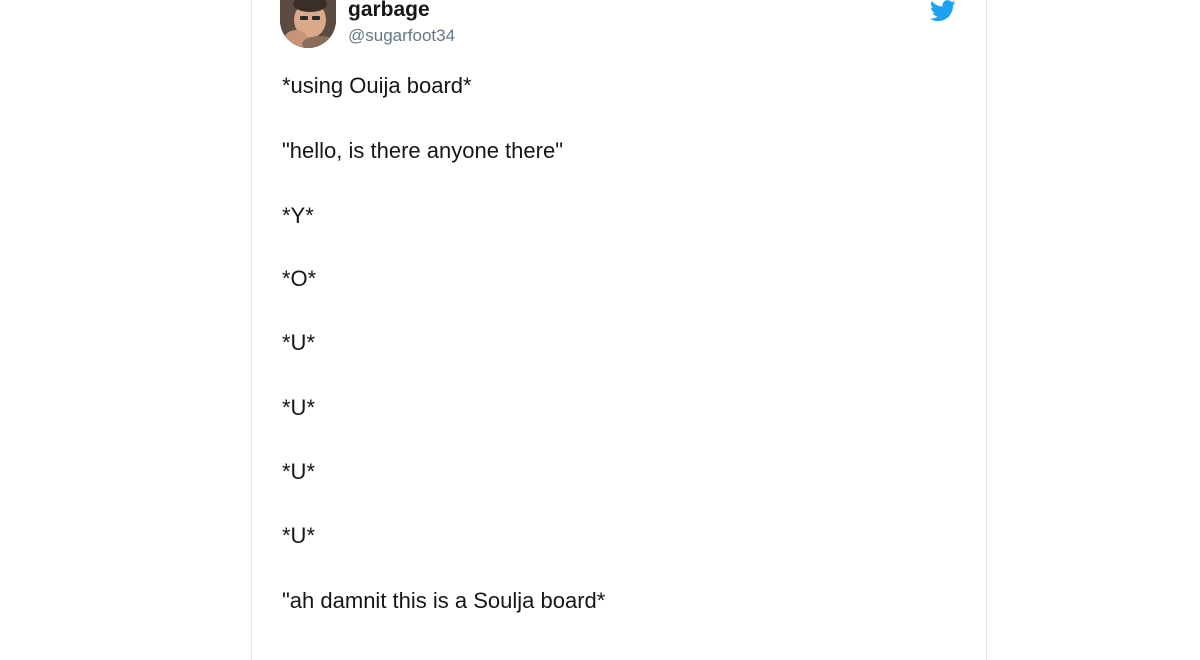 Image resolution: width=1200 pixels, height=660 pixels. Describe the element at coordinates (943, 11) in the screenshot. I see `twitter-bird-icon` at that location.